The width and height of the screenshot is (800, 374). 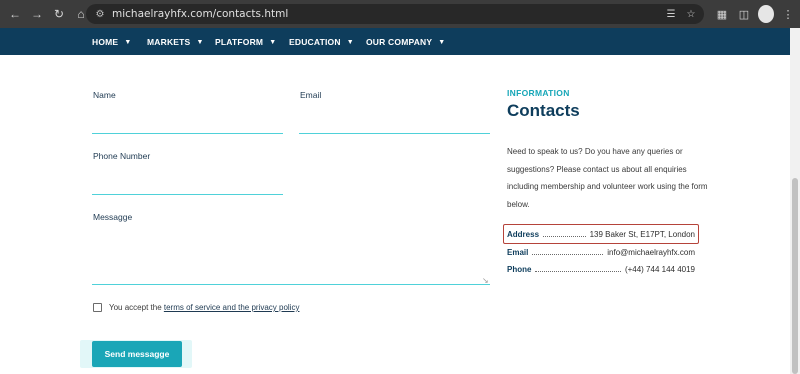 What do you see at coordinates (399, 42) in the screenshot?
I see `nav-item-label: OUR COMPANY` at bounding box center [399, 42].